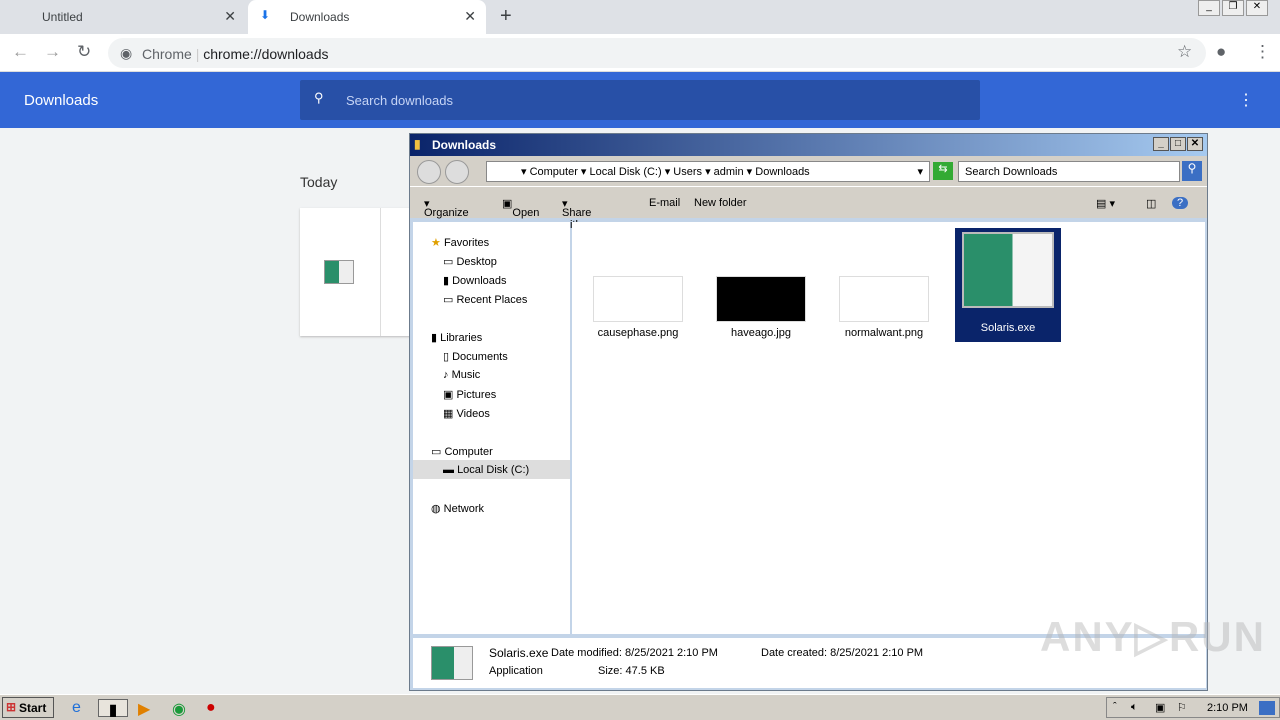 The height and width of the screenshot is (720, 1280). I want to click on help-icon: ?, so click(1180, 203).